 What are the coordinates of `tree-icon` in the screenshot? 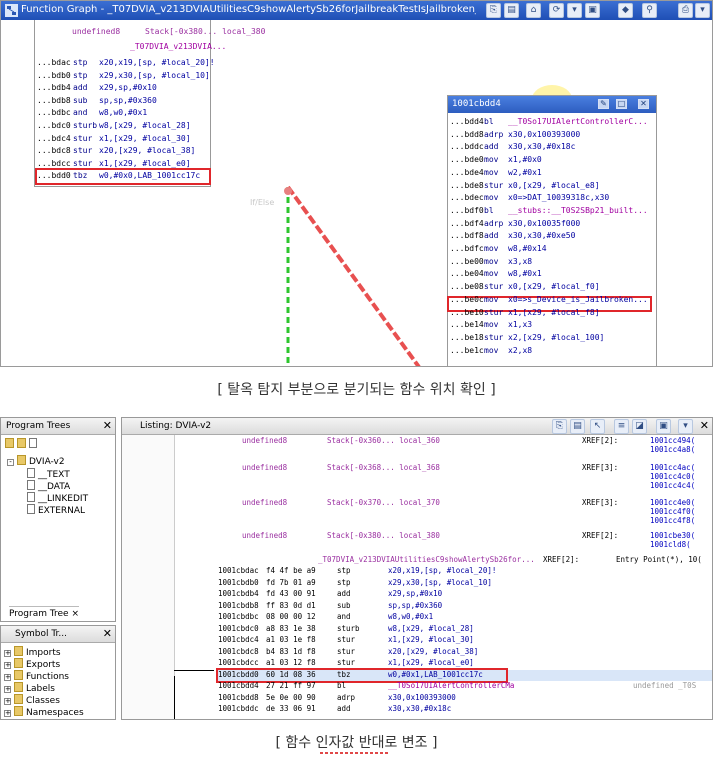 It's located at (9, 443).